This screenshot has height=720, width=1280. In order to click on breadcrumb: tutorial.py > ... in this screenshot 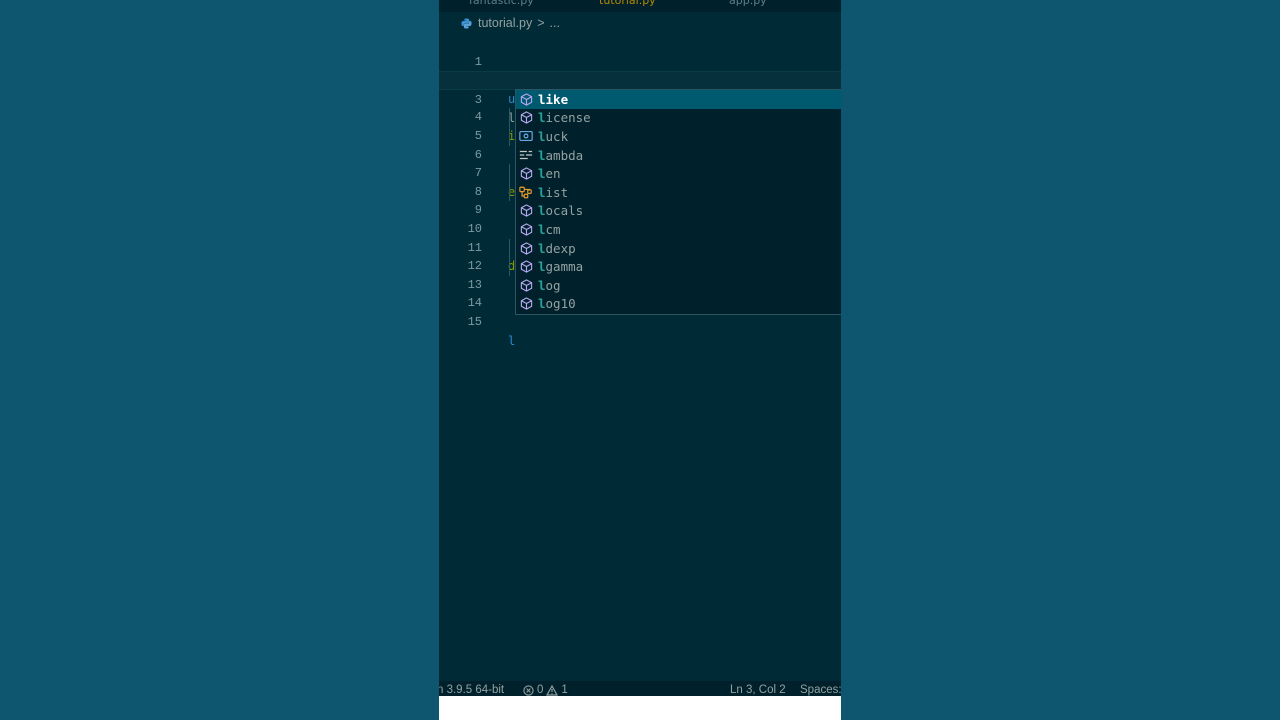, I will do `click(640, 23)`.